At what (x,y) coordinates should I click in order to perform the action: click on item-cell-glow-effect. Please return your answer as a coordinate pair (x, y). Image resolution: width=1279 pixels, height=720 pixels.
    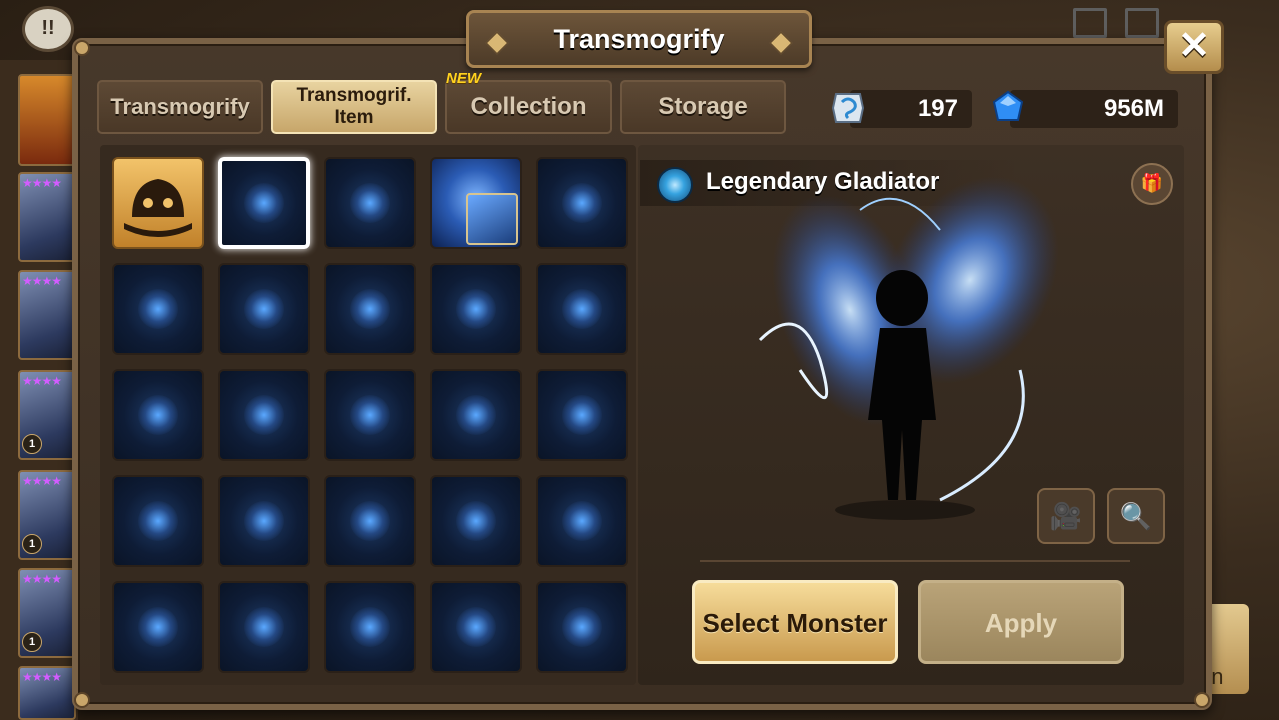
    Looking at the image, I should click on (582, 203).